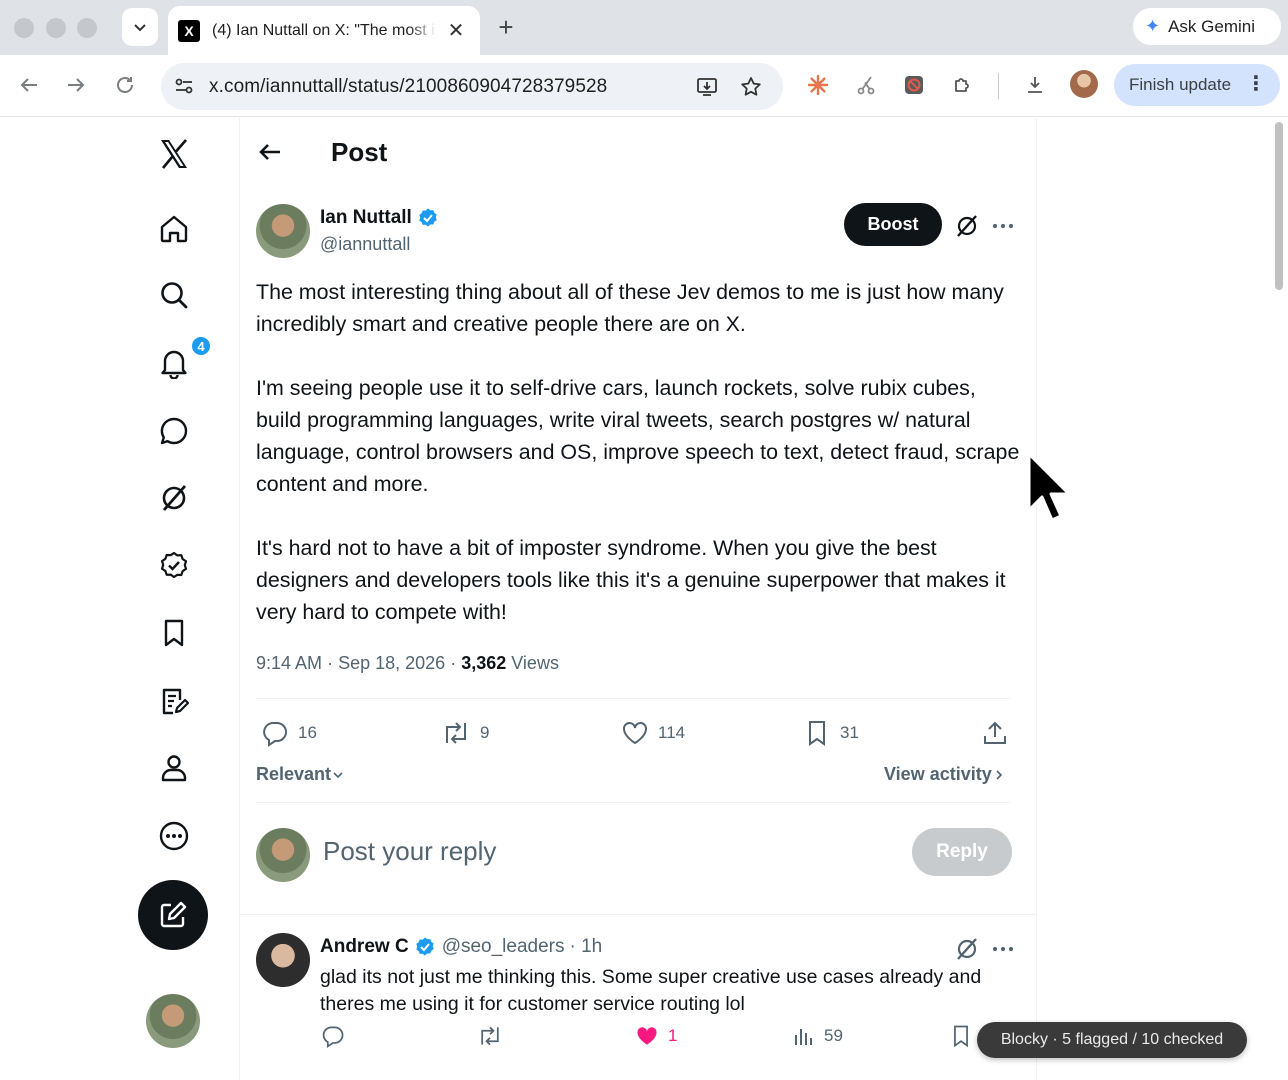 This screenshot has height=1080, width=1288. What do you see at coordinates (914, 85) in the screenshot?
I see `extension-blocky-icon` at bounding box center [914, 85].